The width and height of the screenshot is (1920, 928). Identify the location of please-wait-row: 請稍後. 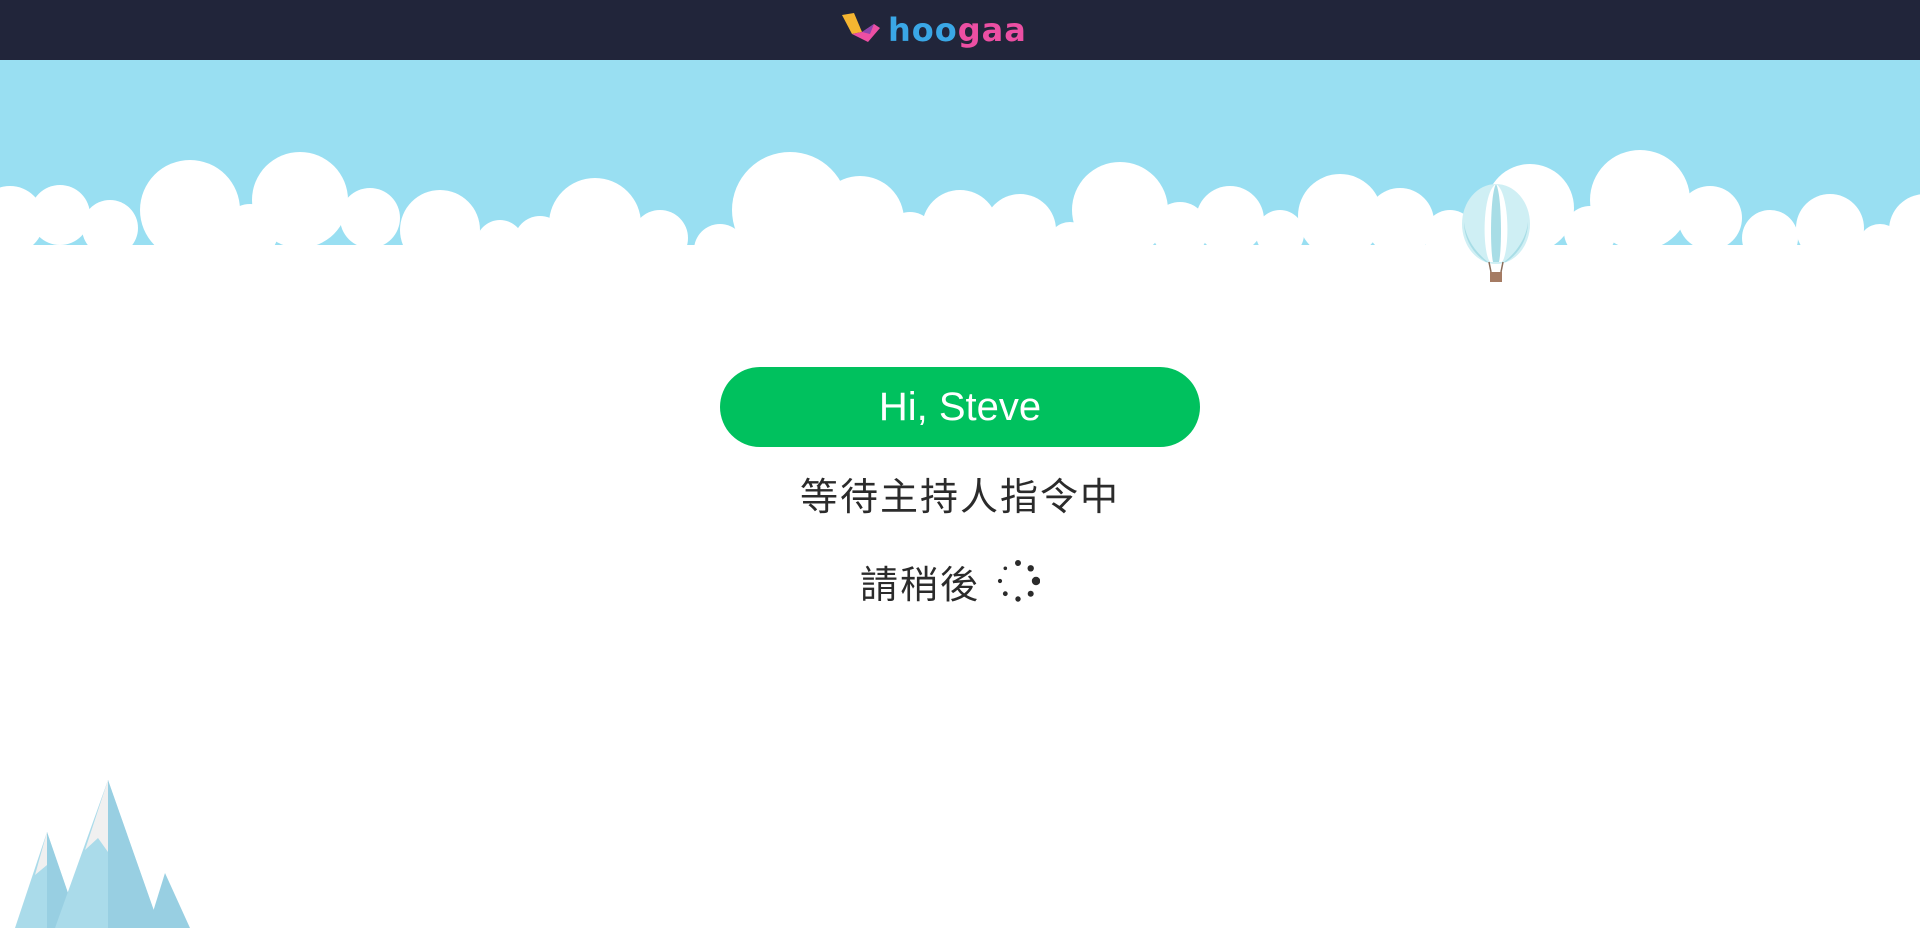
(950, 581).